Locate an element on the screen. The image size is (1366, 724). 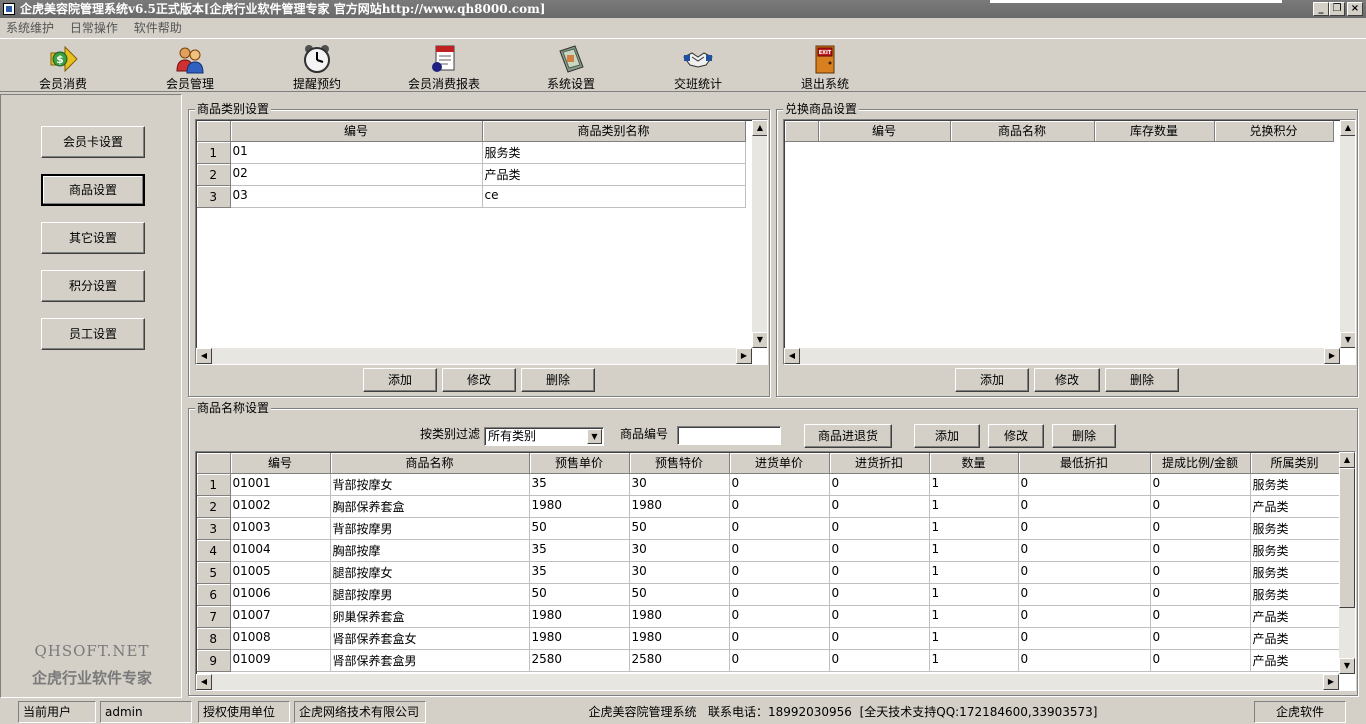
chevron-down-icon: ▼ is located at coordinates (594, 436).